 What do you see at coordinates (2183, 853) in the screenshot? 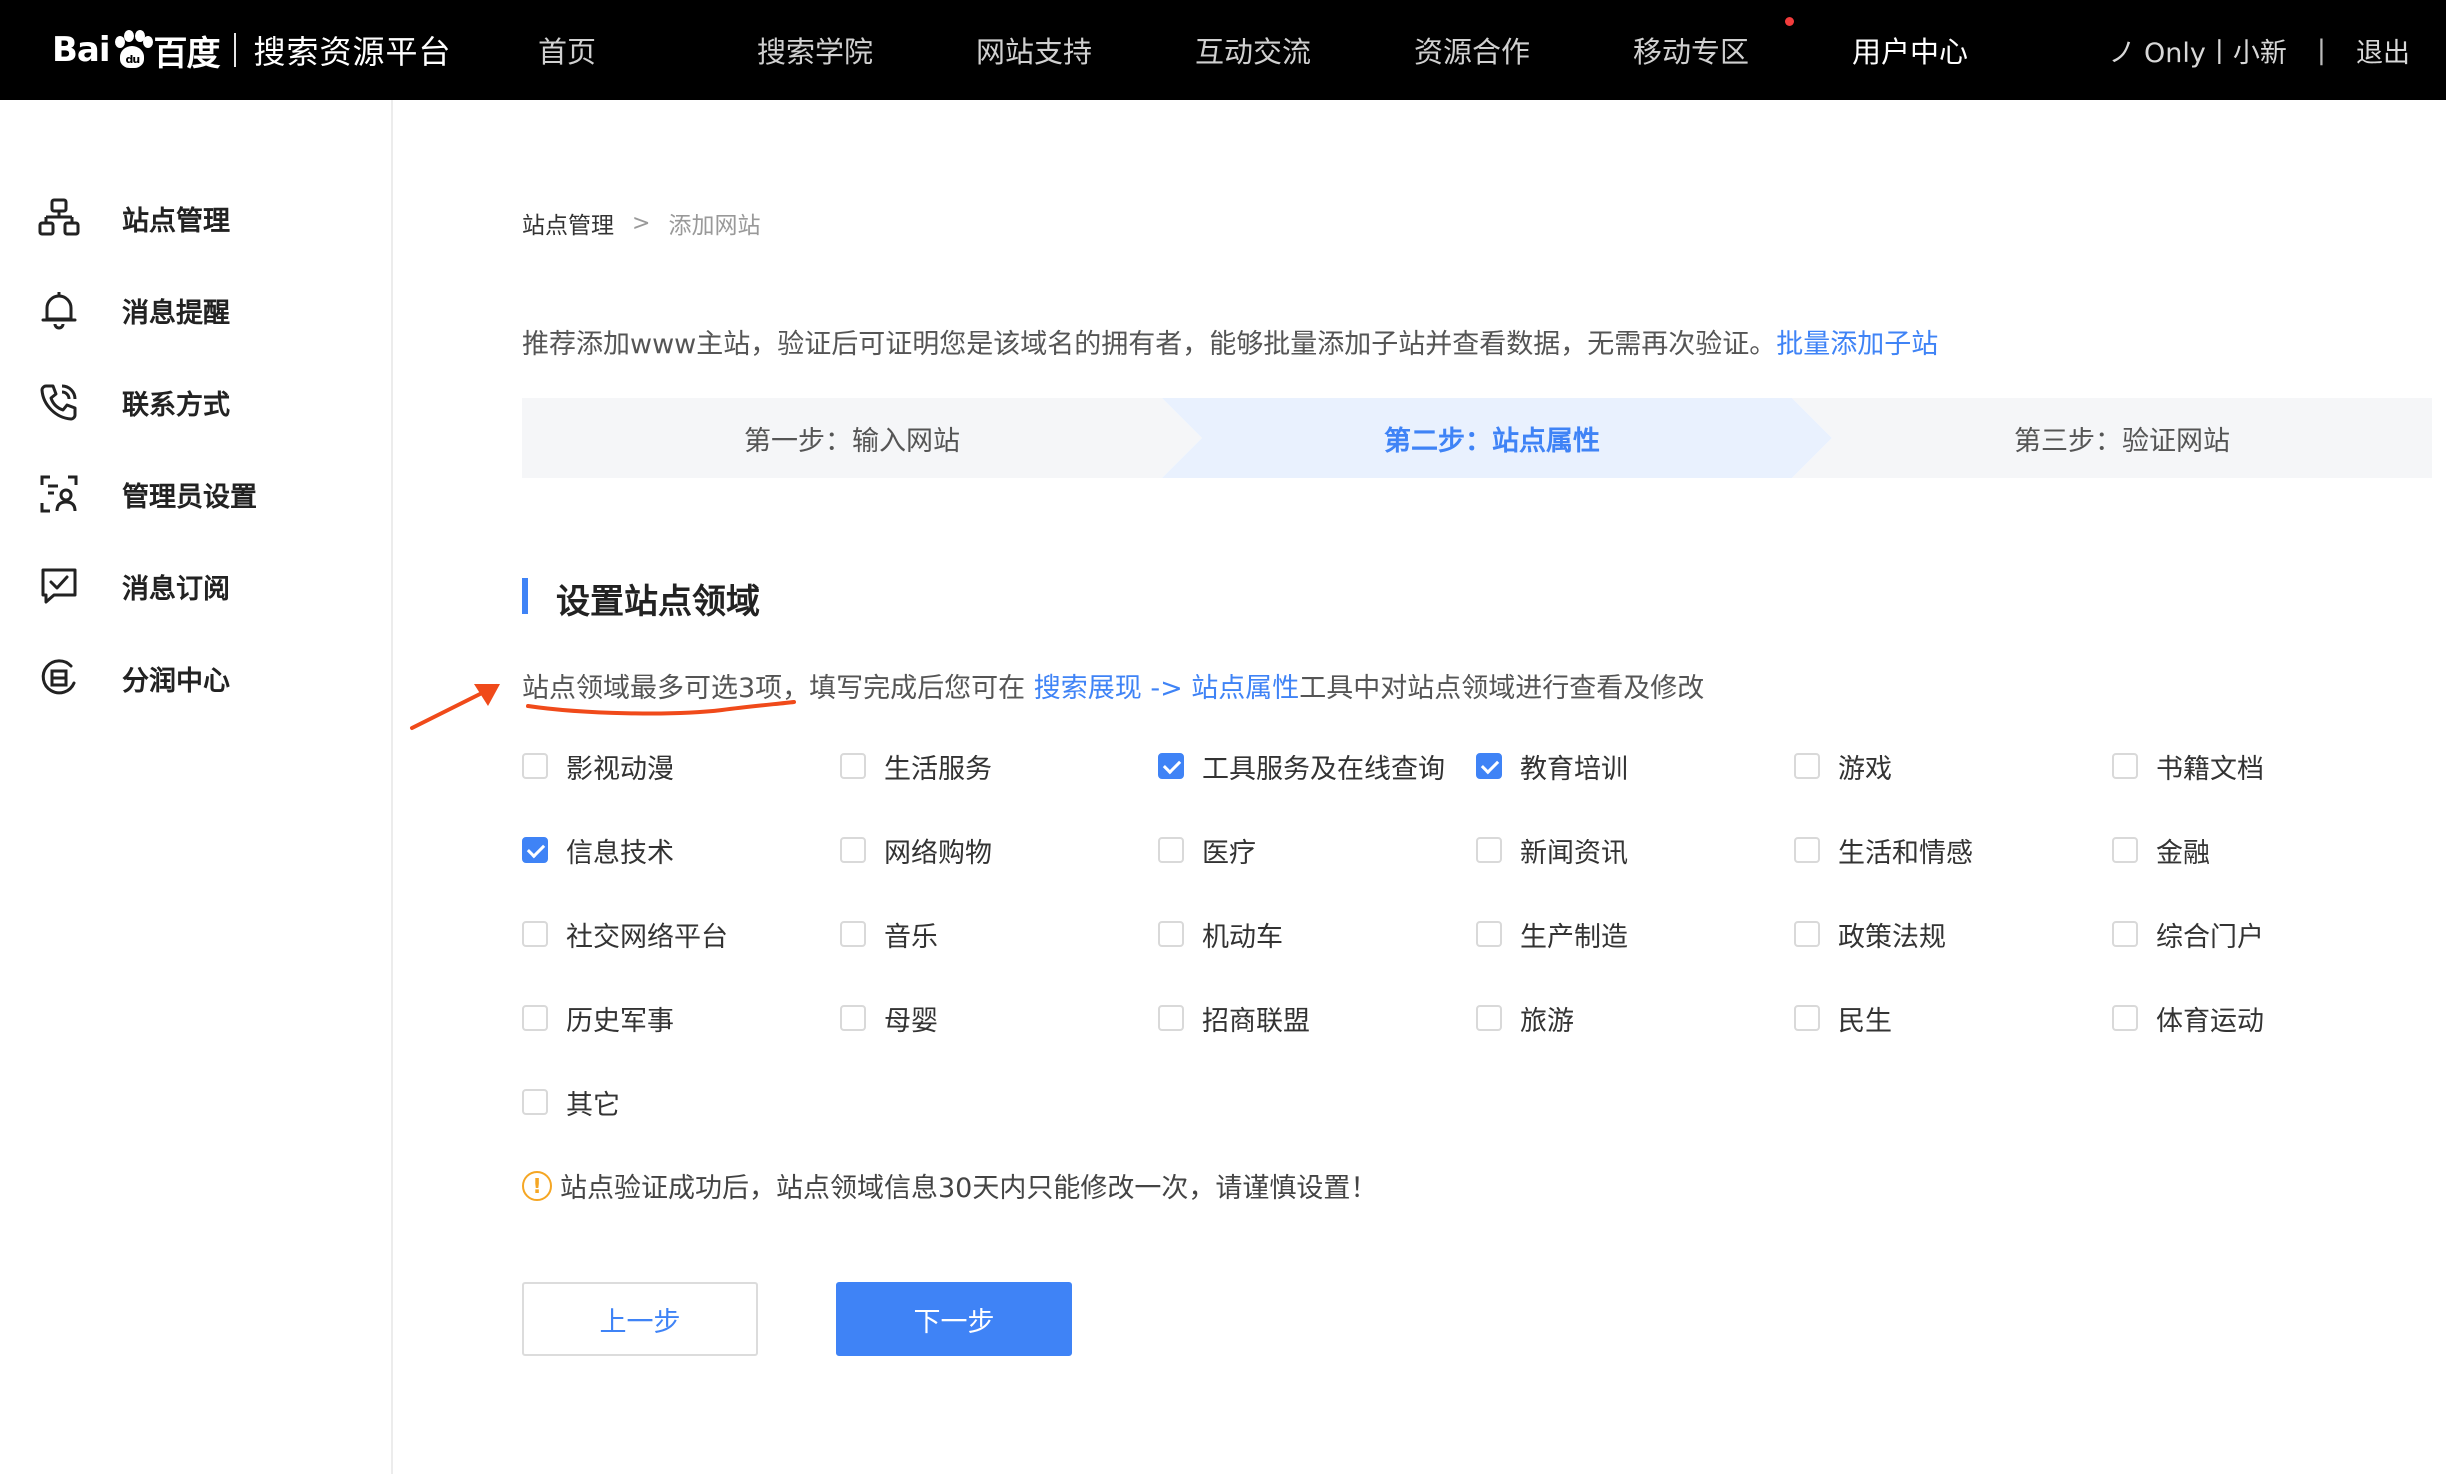
I see `checkbox-label: 金融` at bounding box center [2183, 853].